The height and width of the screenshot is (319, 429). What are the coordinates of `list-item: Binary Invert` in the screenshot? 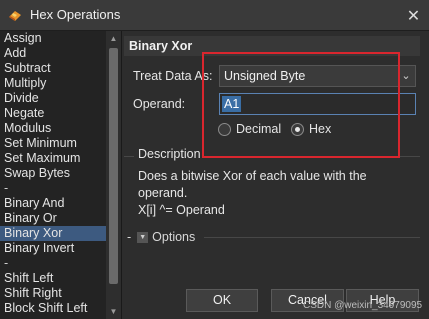 It's located at (53, 248).